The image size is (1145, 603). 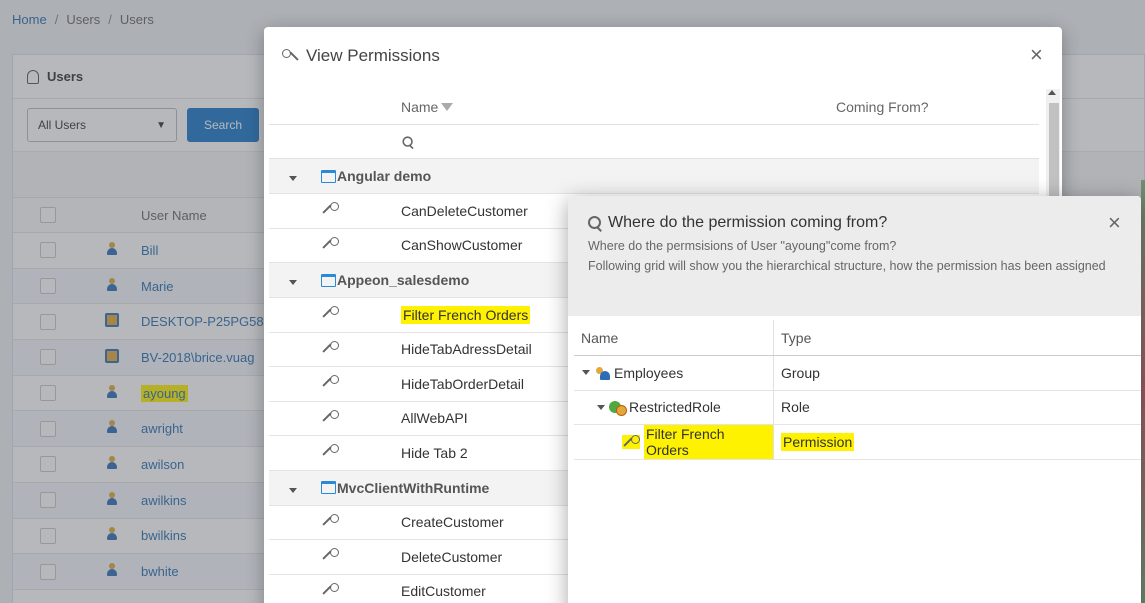 I want to click on tree-row-type: Group, so click(x=800, y=372).